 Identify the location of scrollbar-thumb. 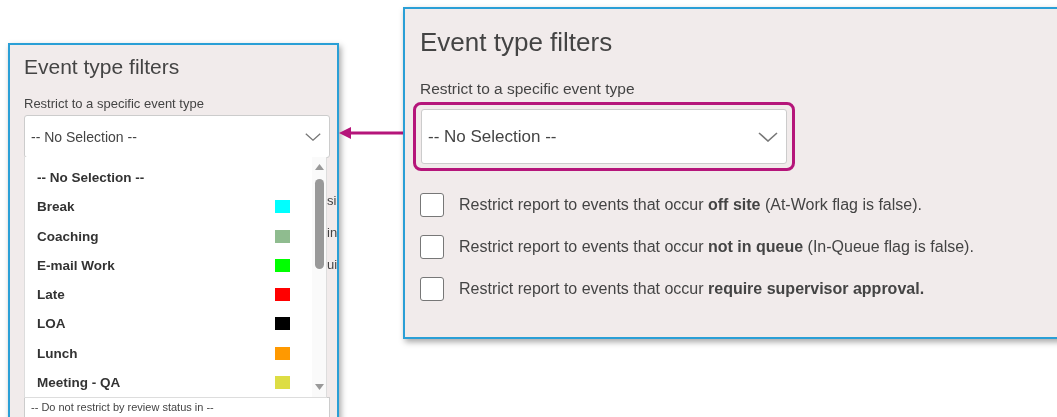
(319, 224).